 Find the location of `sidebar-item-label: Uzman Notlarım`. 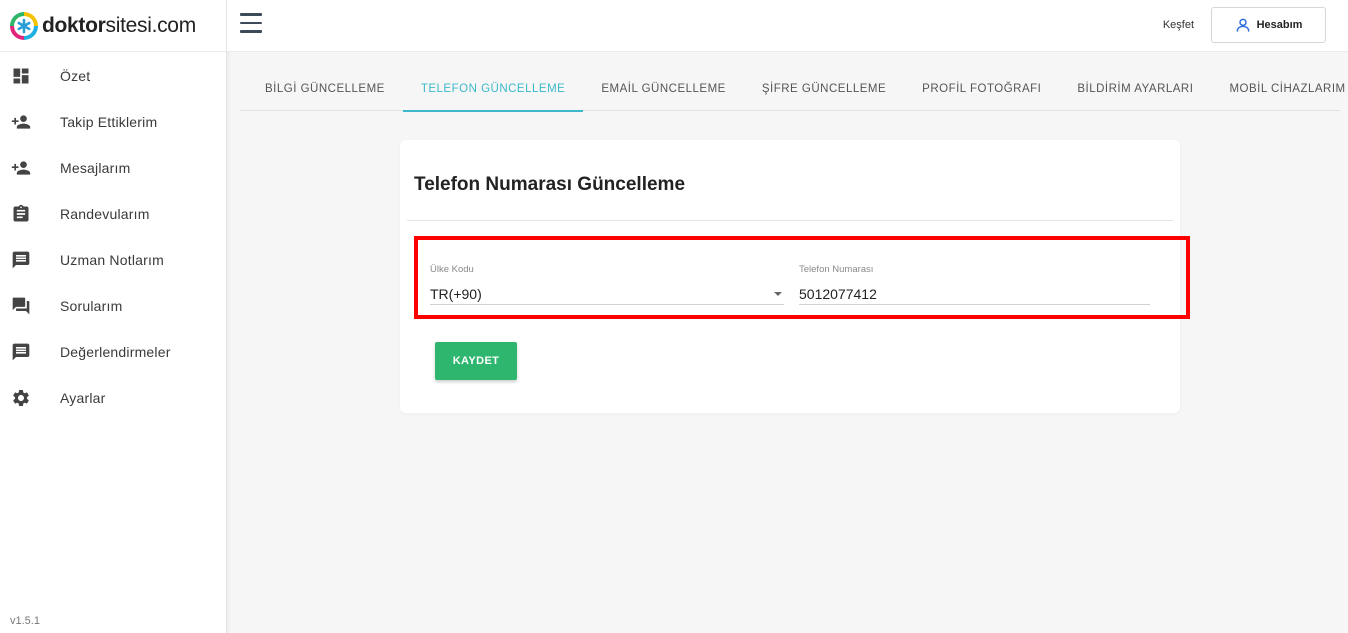

sidebar-item-label: Uzman Notlarım is located at coordinates (112, 260).